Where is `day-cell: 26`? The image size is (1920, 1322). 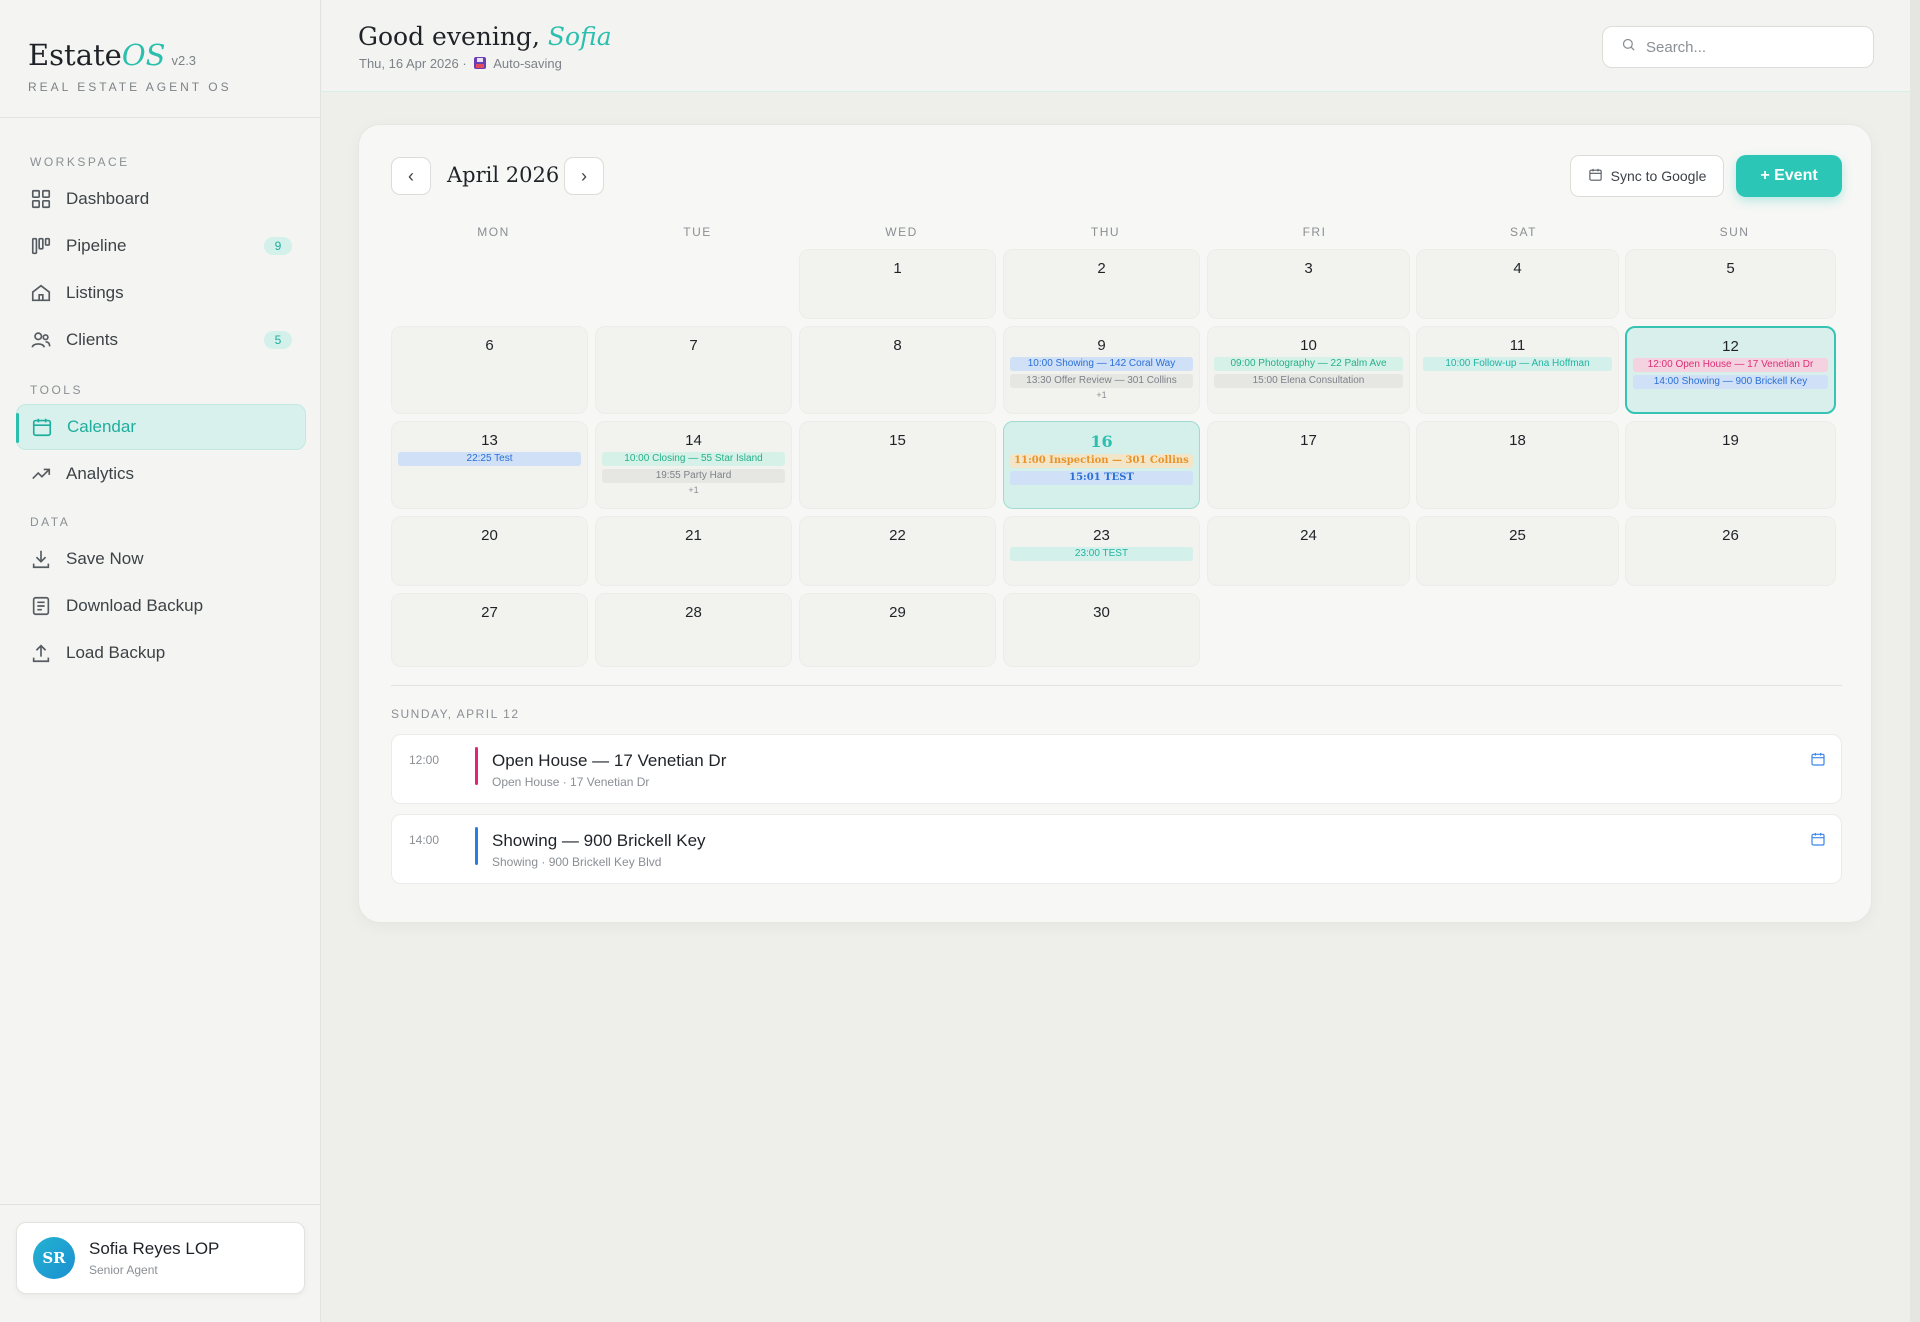 day-cell: 26 is located at coordinates (1730, 551).